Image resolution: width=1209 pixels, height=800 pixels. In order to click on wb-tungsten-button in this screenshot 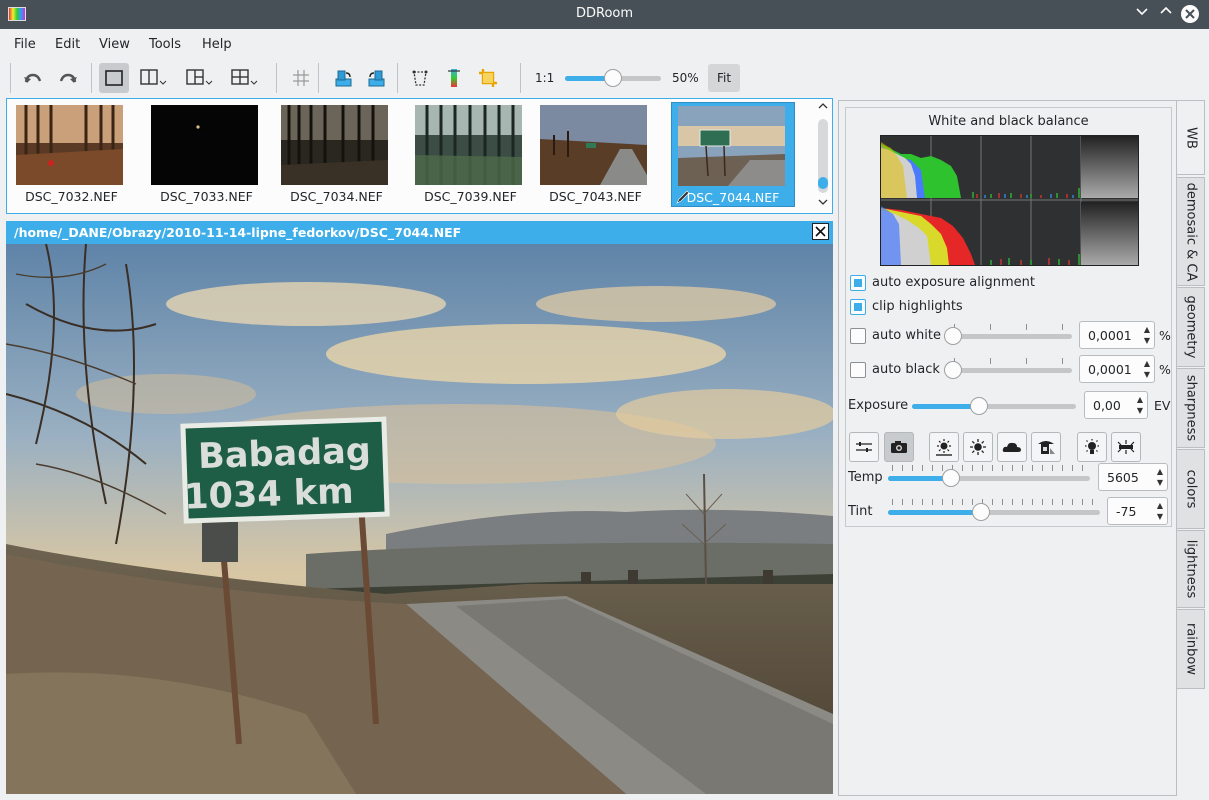, I will do `click(1092, 447)`.